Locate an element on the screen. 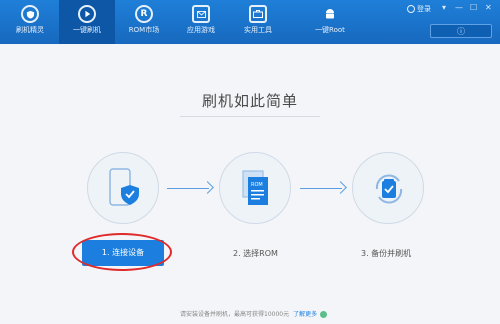 Image resolution: width=500 pixels, height=324 pixels. login-link: 登录 is located at coordinates (419, 9).